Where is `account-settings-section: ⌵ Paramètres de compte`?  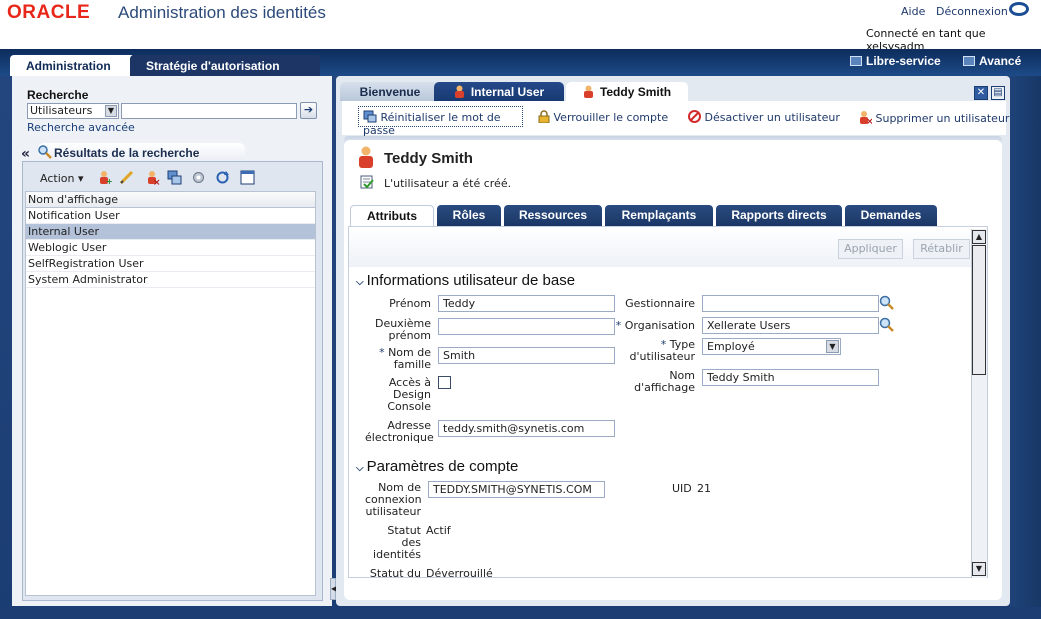 account-settings-section: ⌵ Paramètres de compte is located at coordinates (437, 466).